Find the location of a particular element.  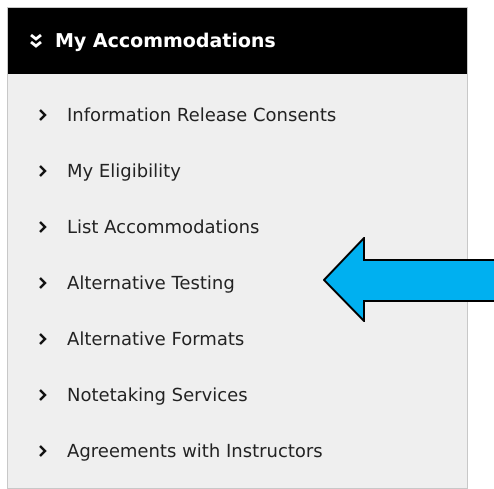

menu-link: My Eligibility is located at coordinates (237, 171).